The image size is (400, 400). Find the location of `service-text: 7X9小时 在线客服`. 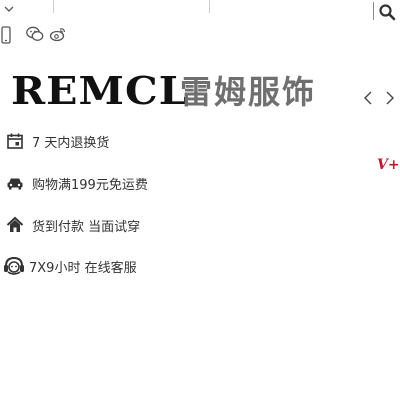

service-text: 7X9小时 在线客服 is located at coordinates (83, 268).